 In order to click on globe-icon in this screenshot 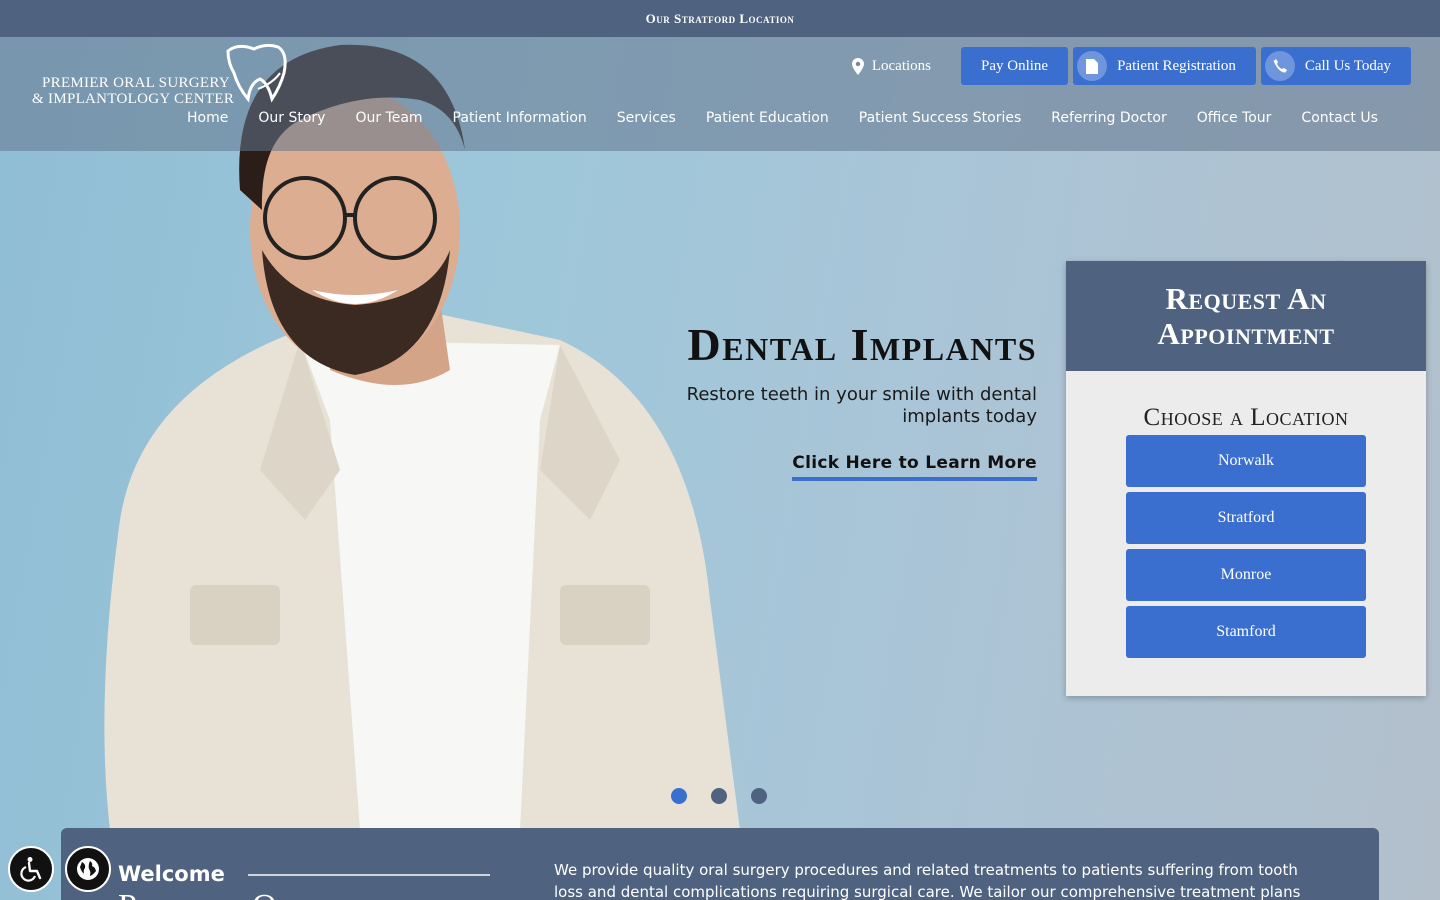, I will do `click(88, 869)`.